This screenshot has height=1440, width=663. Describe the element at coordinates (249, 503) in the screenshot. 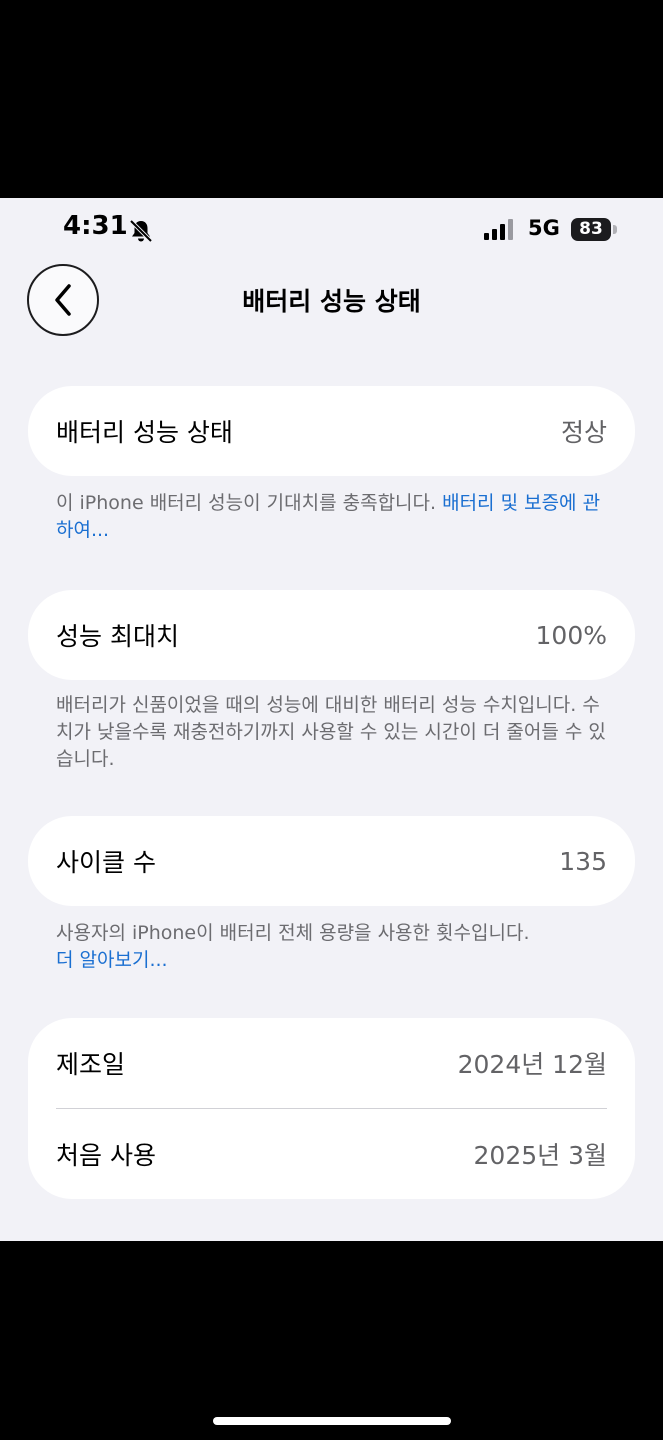

I see `battery-health-description: 이 iPhone 배터리 성능이 기대치를 충족합니다.` at that location.